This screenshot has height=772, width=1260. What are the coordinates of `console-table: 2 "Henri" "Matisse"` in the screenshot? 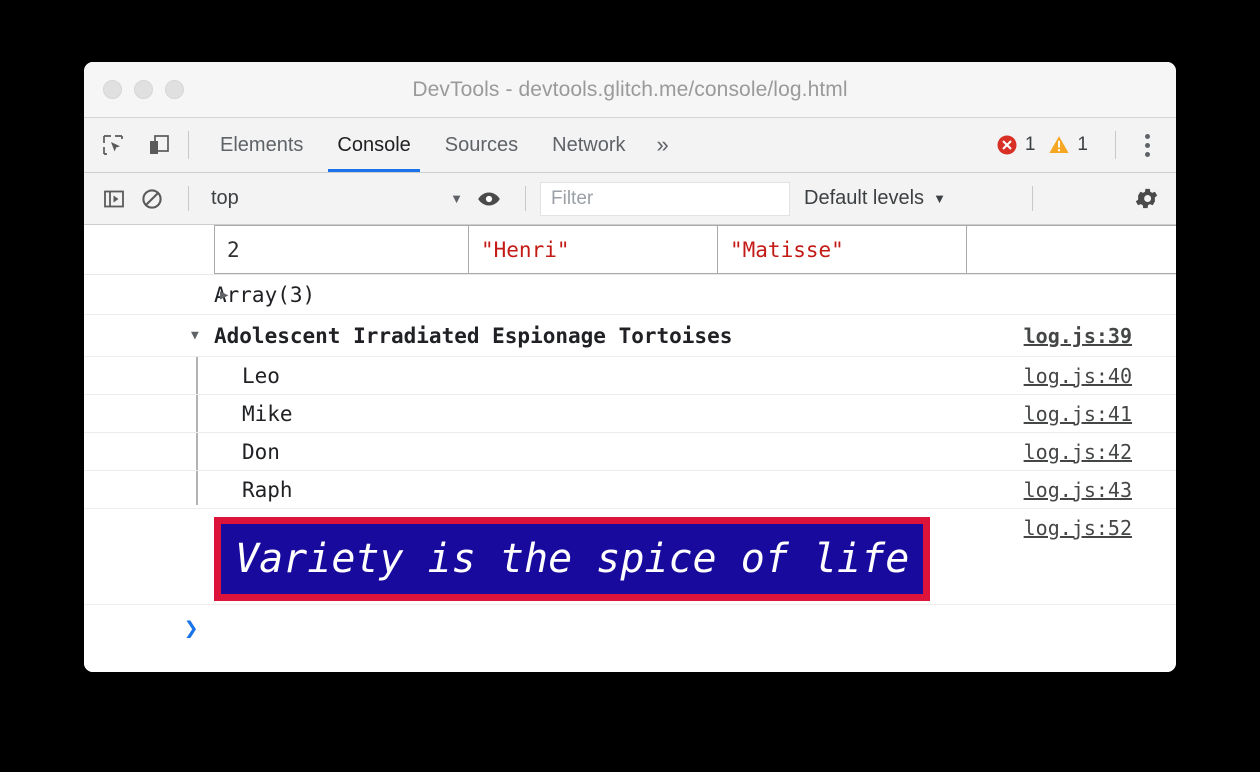 It's located at (695, 249).